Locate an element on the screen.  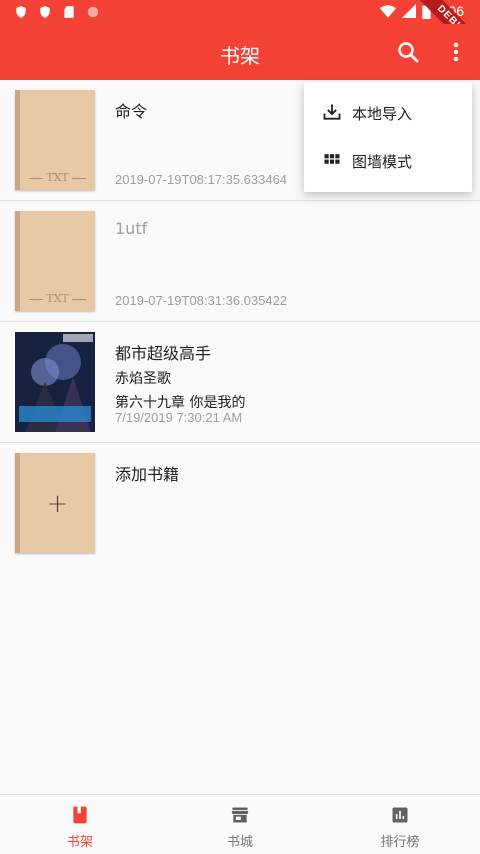
nav-tab-bookstore: 书城 is located at coordinates (240, 824).